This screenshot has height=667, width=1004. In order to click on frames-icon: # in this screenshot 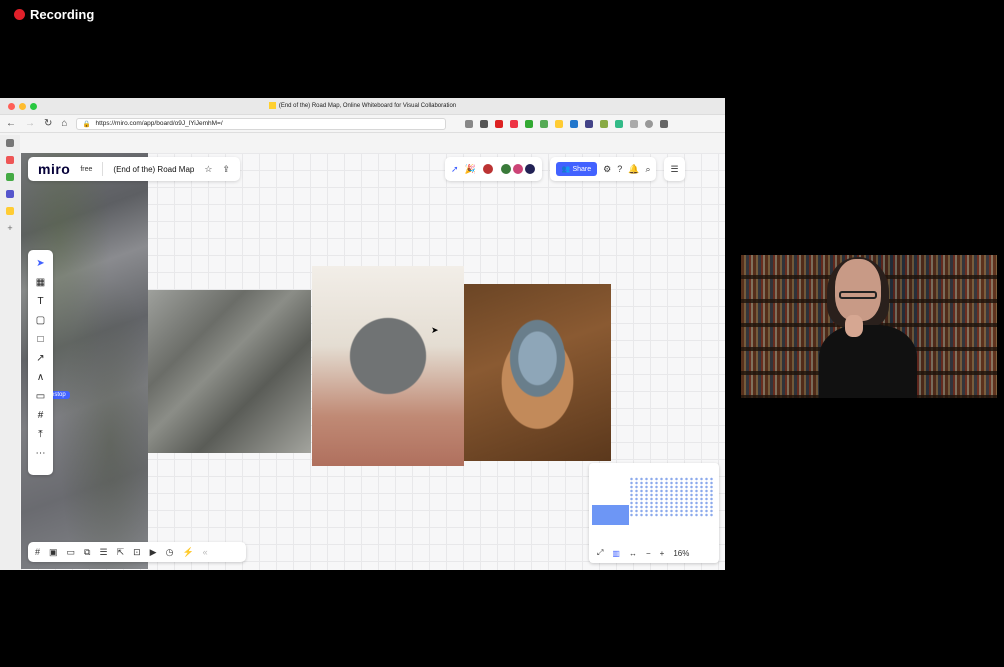, I will do `click(37, 552)`.